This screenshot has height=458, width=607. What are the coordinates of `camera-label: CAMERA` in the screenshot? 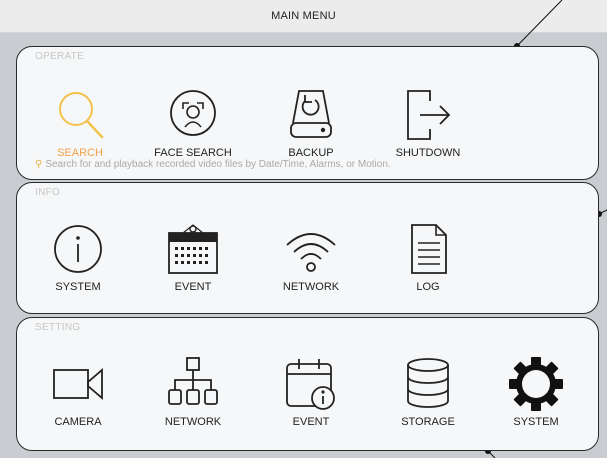 It's located at (78, 422).